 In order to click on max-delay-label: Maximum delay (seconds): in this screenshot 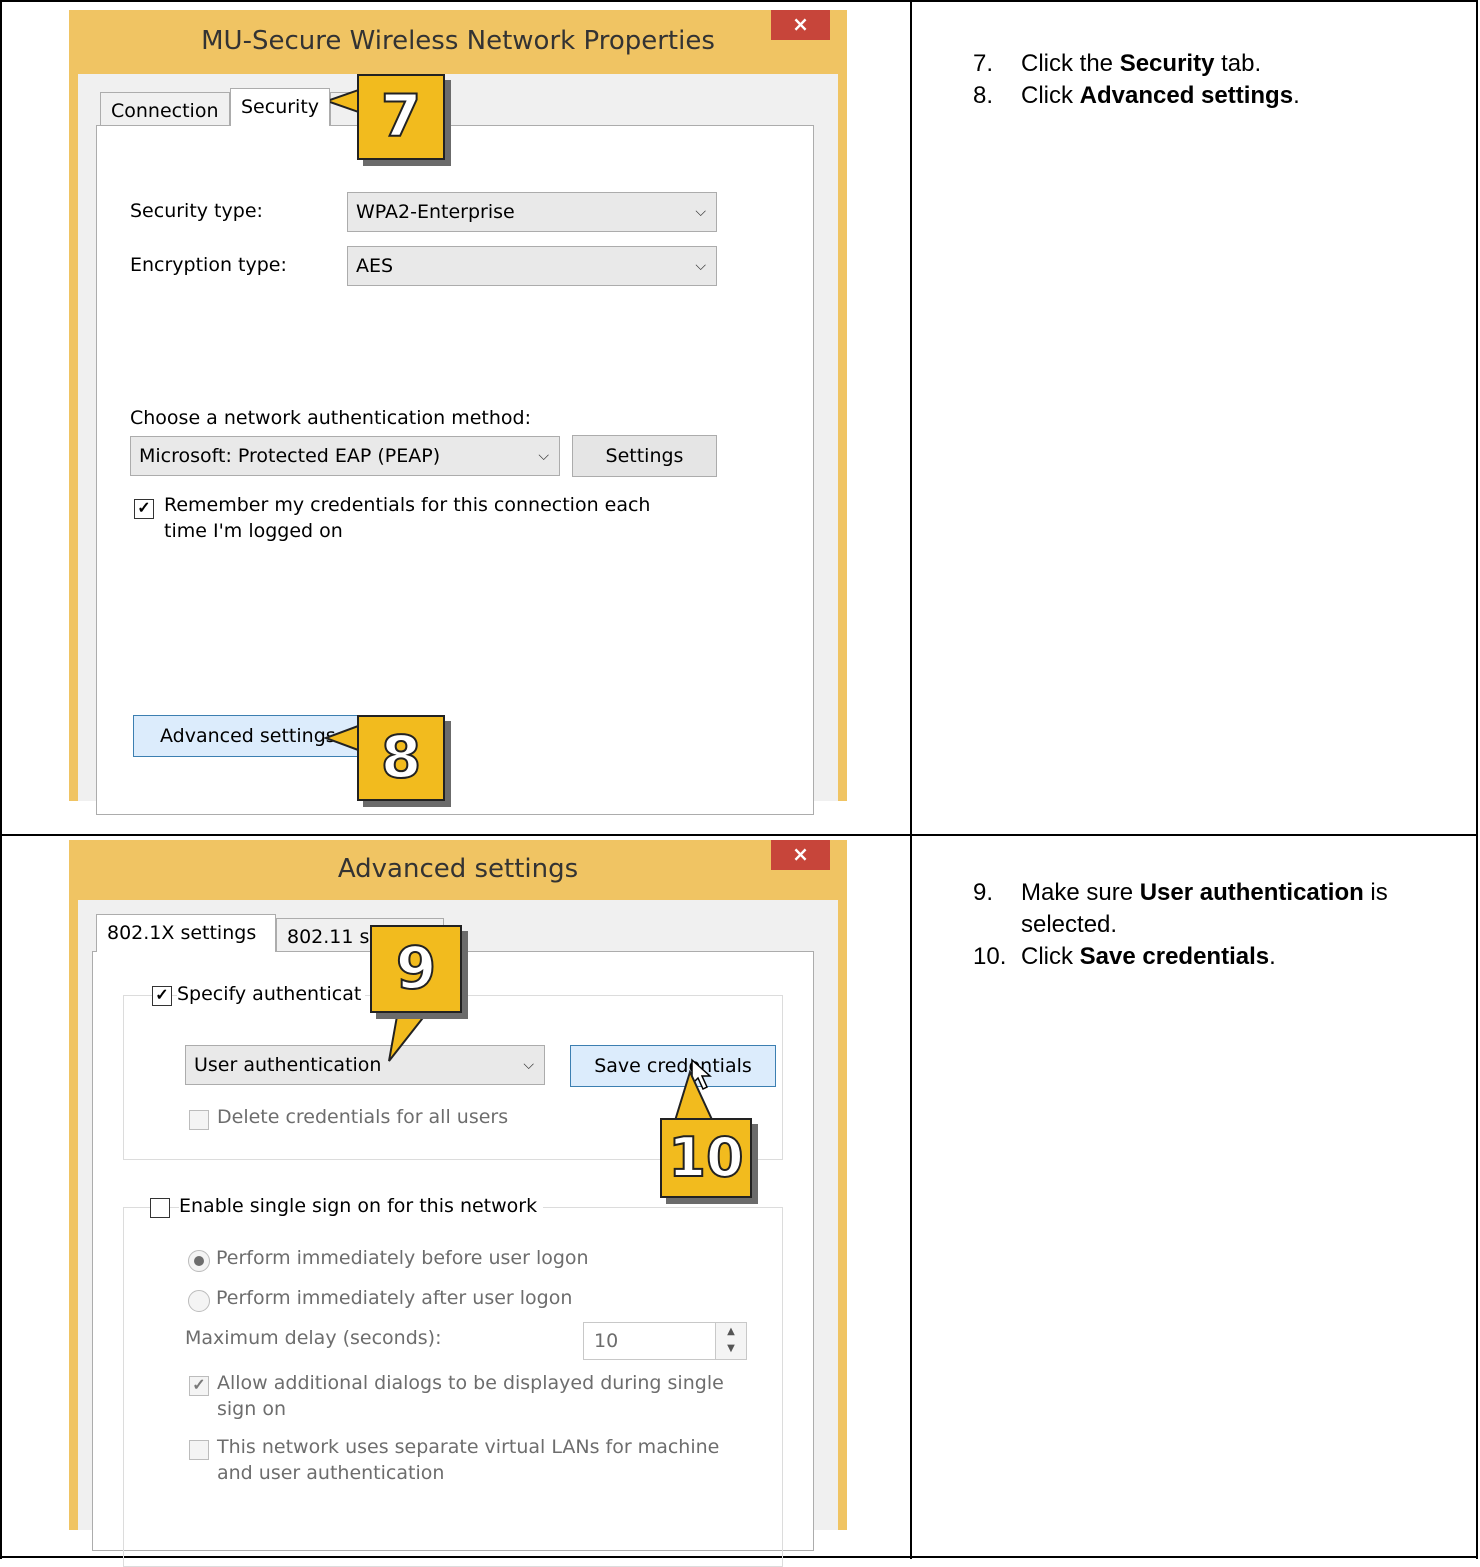, I will do `click(313, 1338)`.